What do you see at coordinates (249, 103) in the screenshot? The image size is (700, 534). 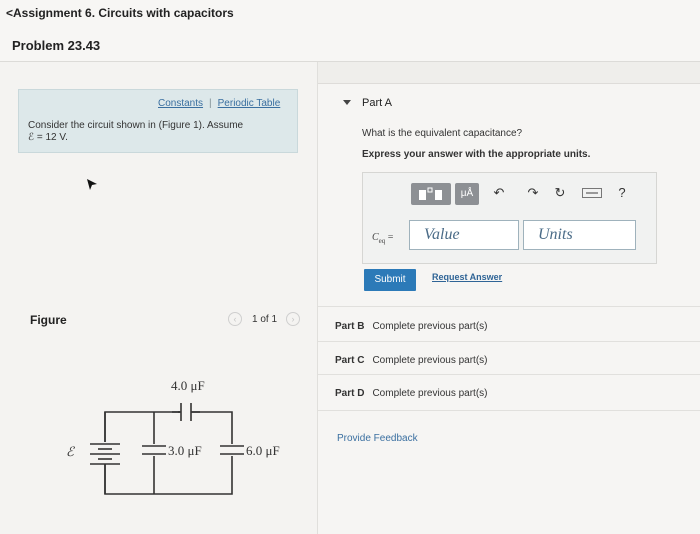 I see `periodic-table-link: Periodic Table` at bounding box center [249, 103].